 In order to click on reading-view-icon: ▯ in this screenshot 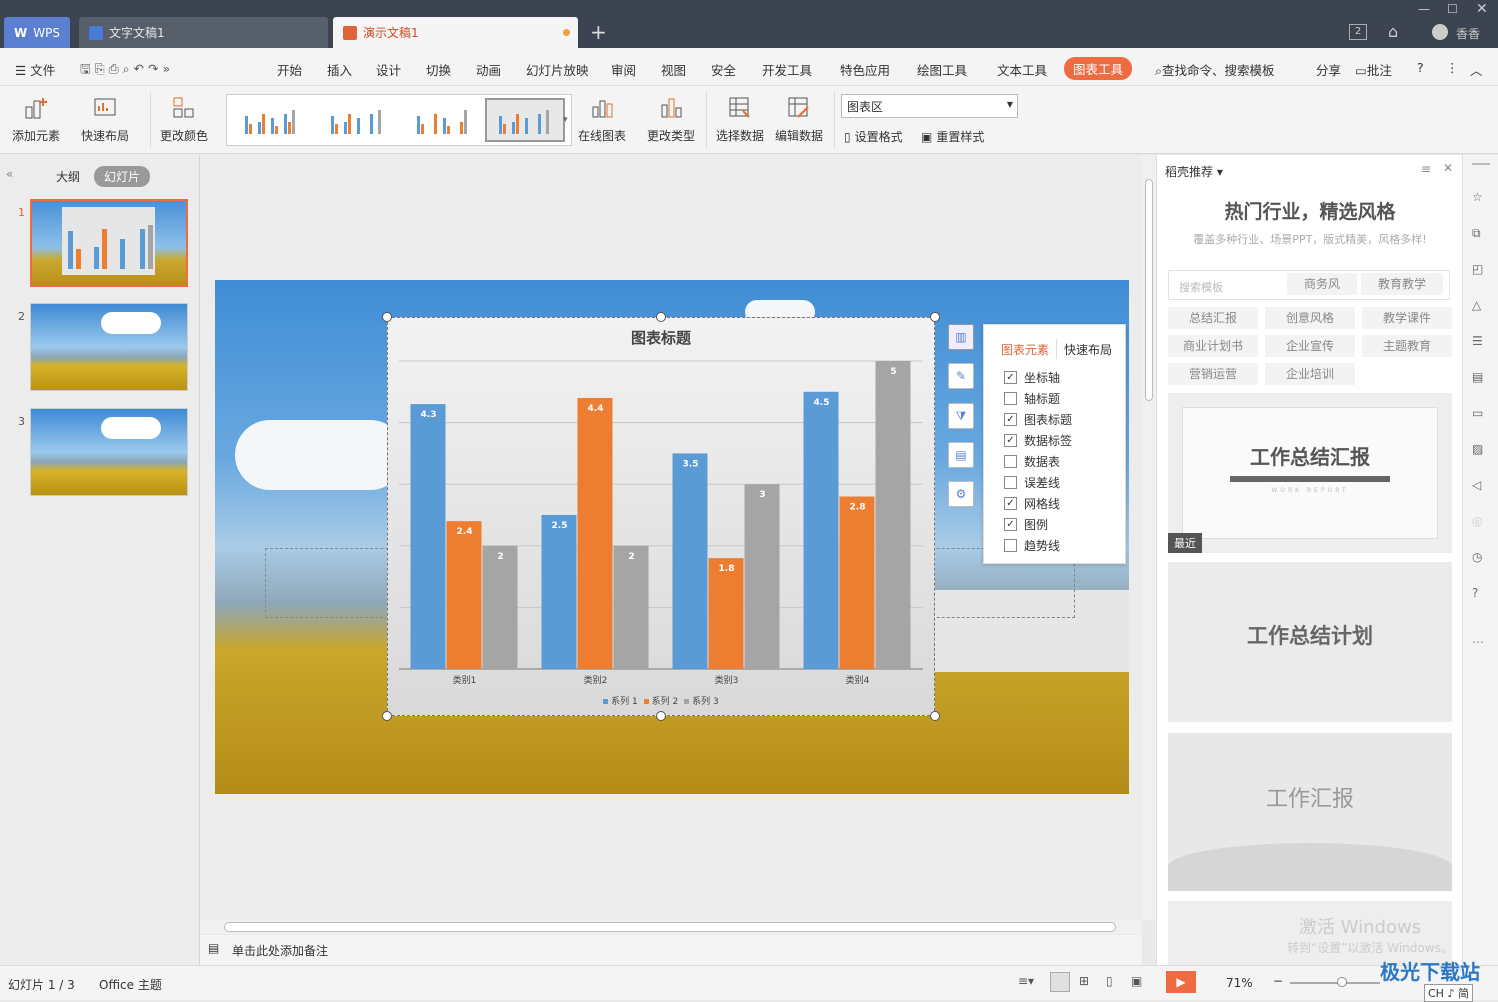, I will do `click(1109, 981)`.